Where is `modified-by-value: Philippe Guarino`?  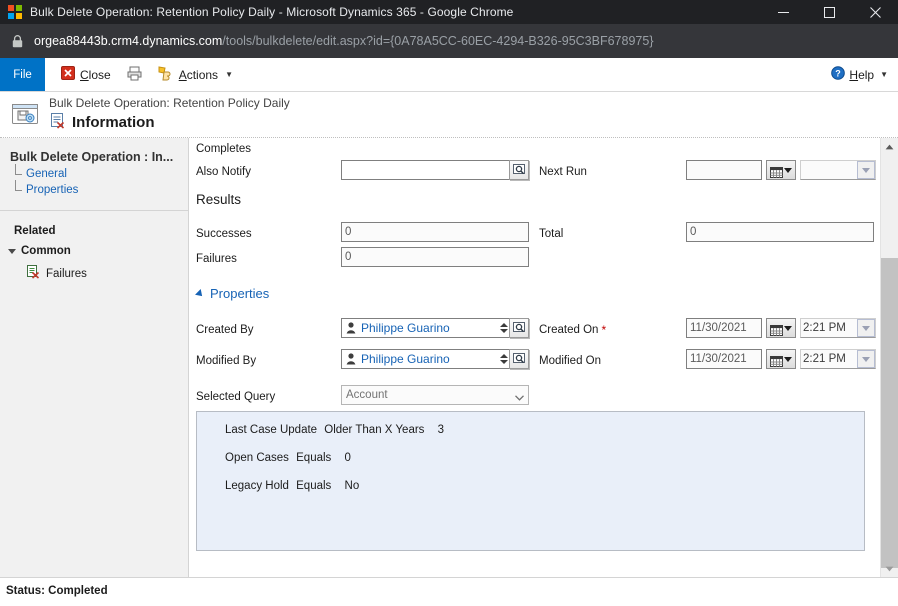 modified-by-value: Philippe Guarino is located at coordinates (405, 359).